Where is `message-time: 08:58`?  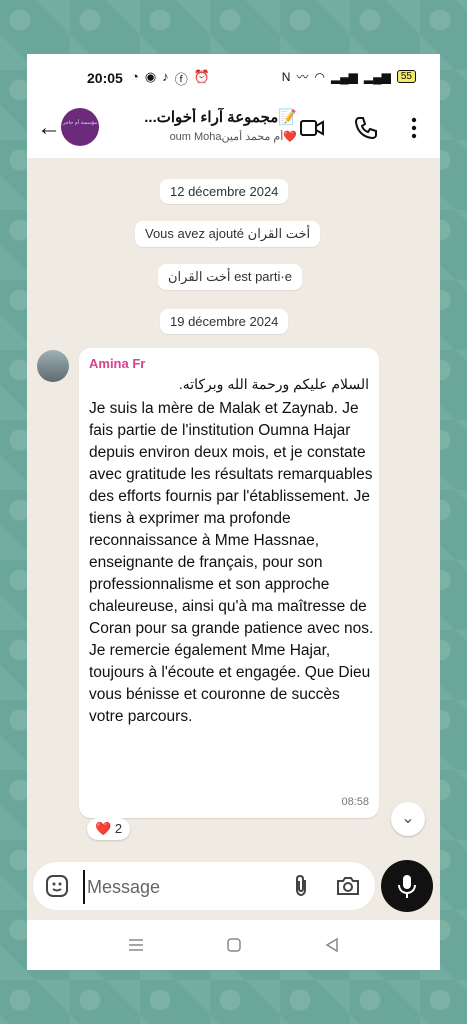
message-time: 08:58 is located at coordinates (355, 802).